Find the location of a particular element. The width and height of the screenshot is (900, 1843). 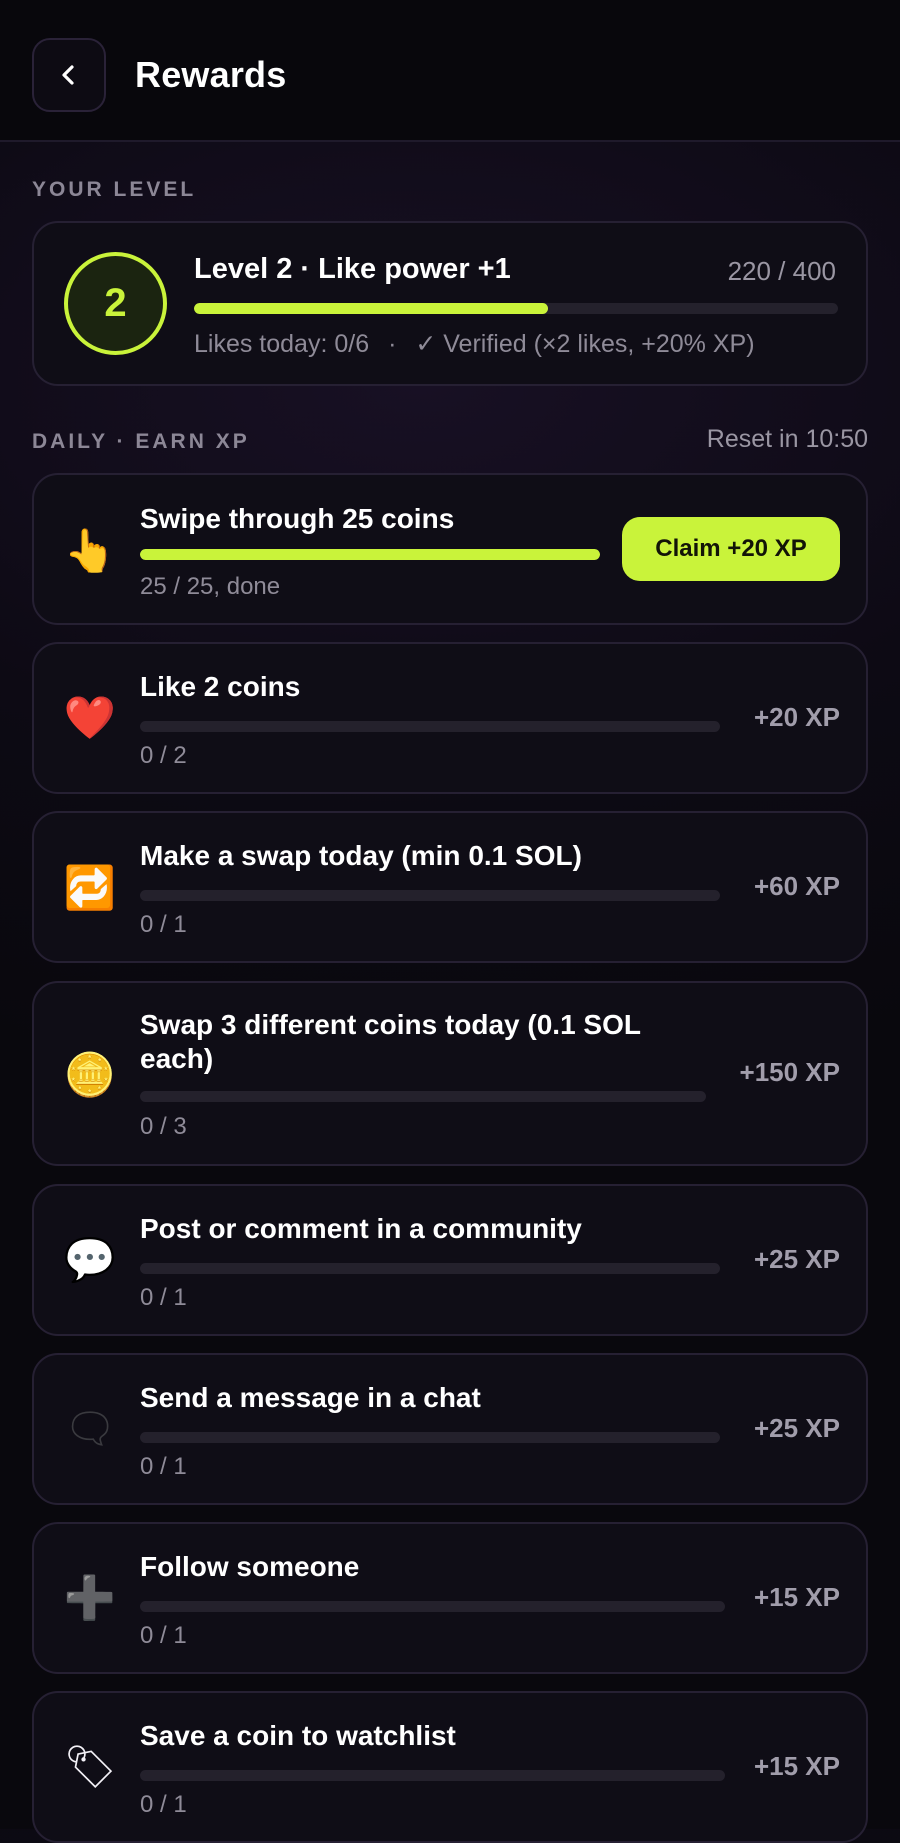

task-progress-fill is located at coordinates (370, 554).